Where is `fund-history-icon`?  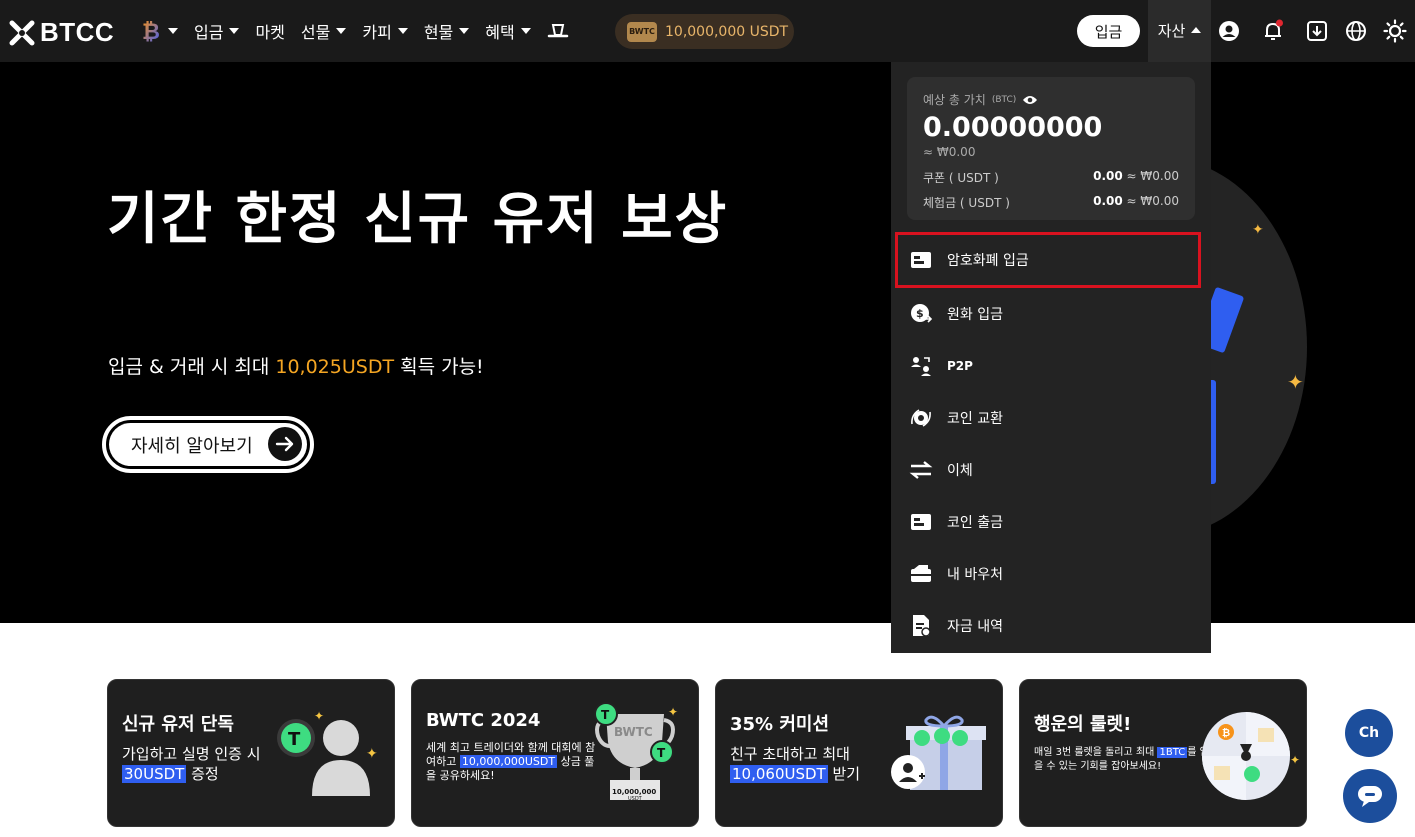 fund-history-icon is located at coordinates (921, 626).